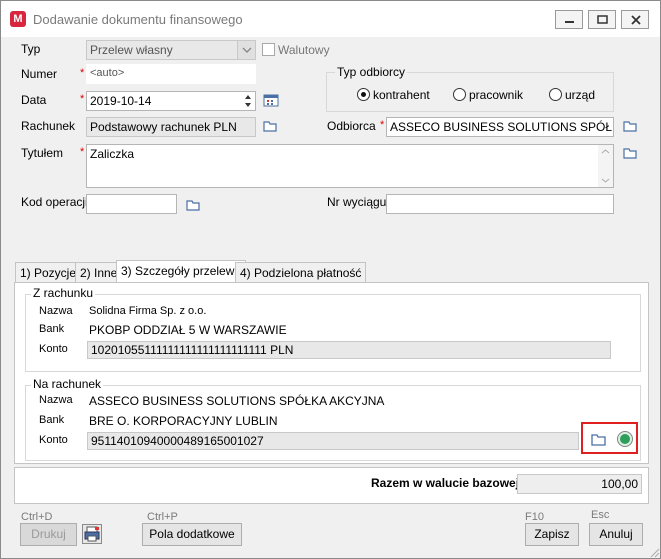 The width and height of the screenshot is (661, 559). Describe the element at coordinates (363, 94) in the screenshot. I see `radio-kontrahent` at that location.